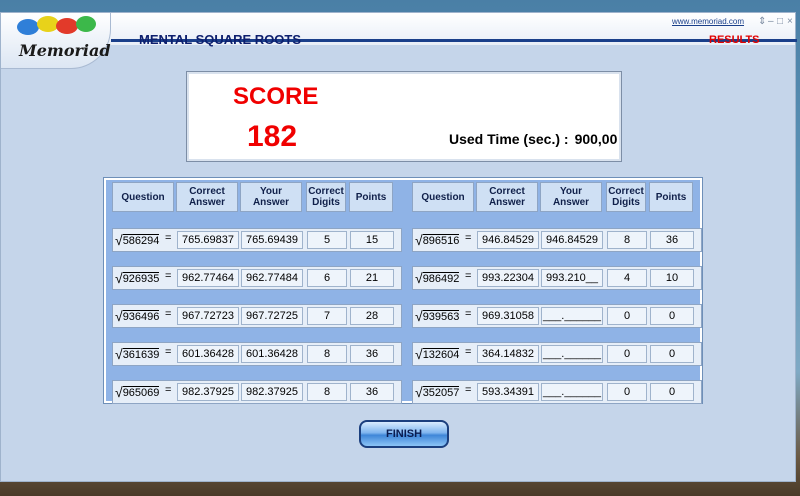 The image size is (800, 496). What do you see at coordinates (572, 240) in the screenshot?
I see `your-answer-cell: 946.84529` at bounding box center [572, 240].